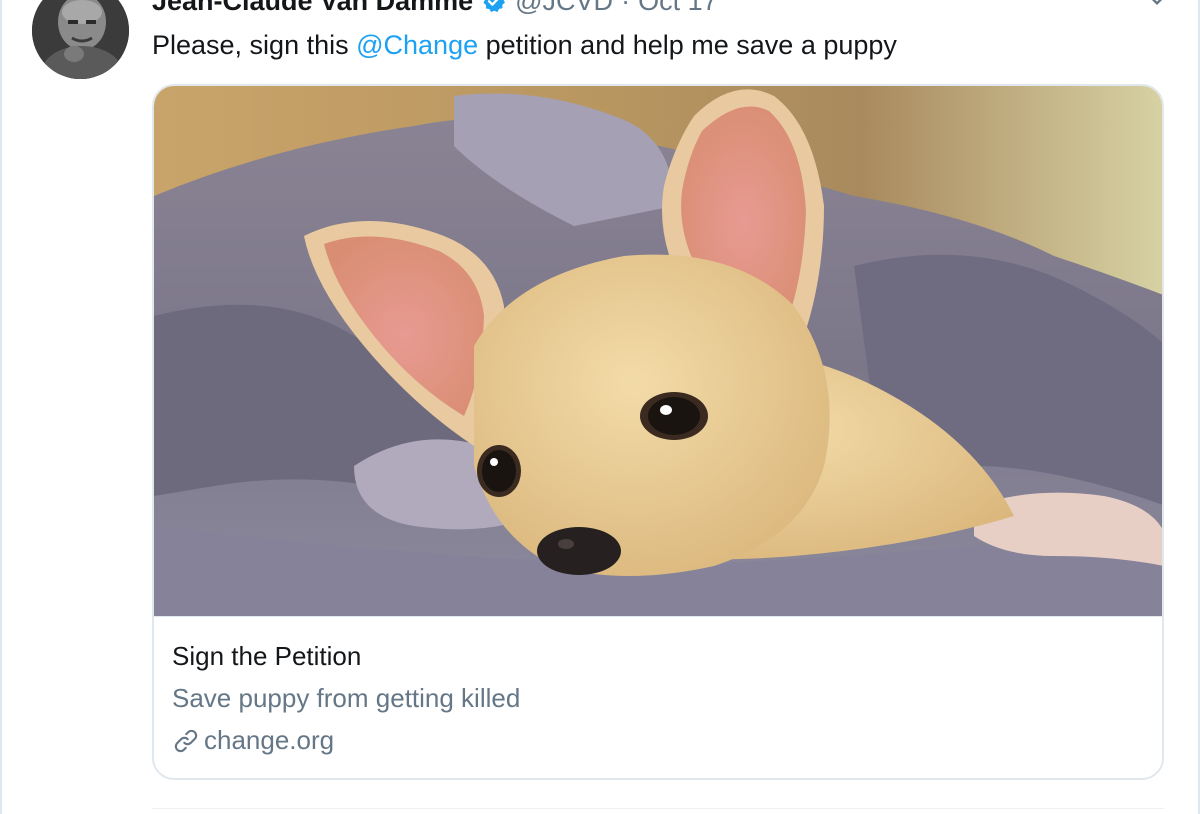 The width and height of the screenshot is (1200, 814). I want to click on card-title: Sign the Petition, so click(266, 656).